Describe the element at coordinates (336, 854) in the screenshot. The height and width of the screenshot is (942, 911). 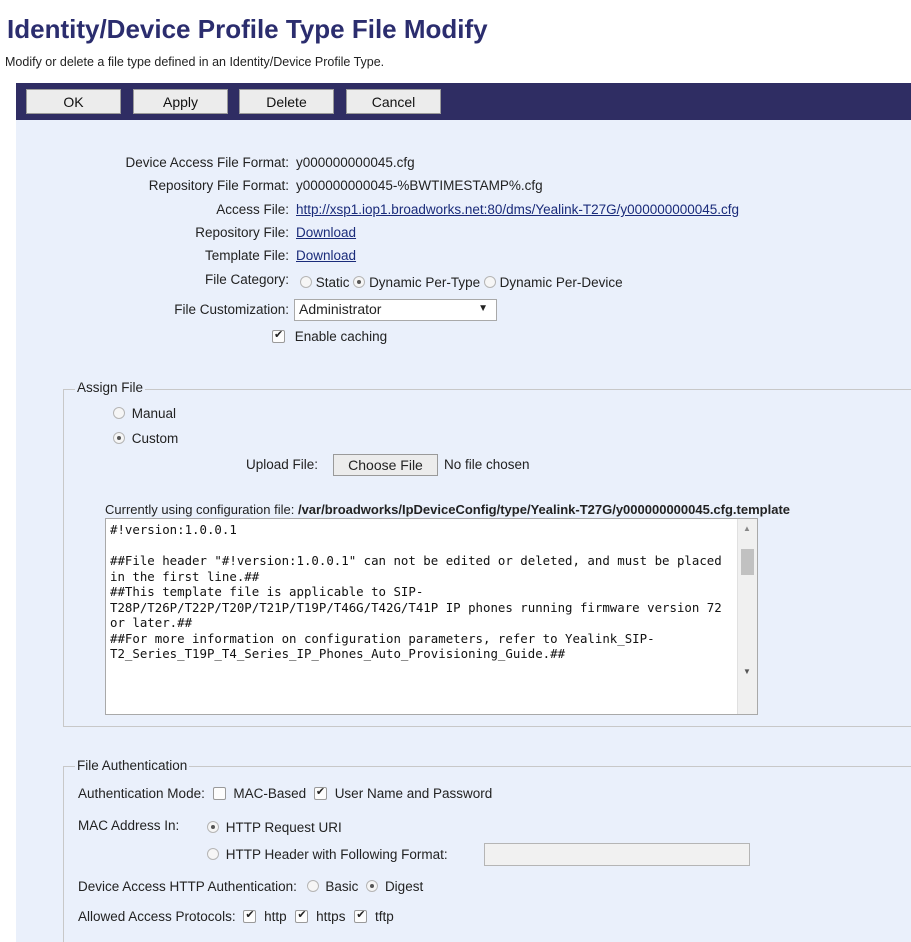
I see `http-header-label: HTTP Header with Following Format:` at that location.